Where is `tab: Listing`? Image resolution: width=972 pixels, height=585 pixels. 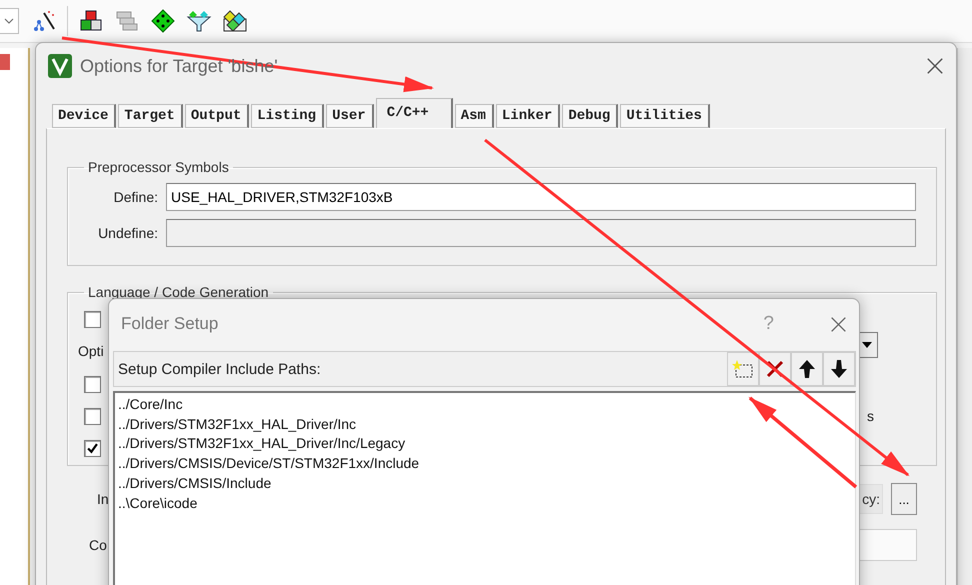
tab: Listing is located at coordinates (287, 116).